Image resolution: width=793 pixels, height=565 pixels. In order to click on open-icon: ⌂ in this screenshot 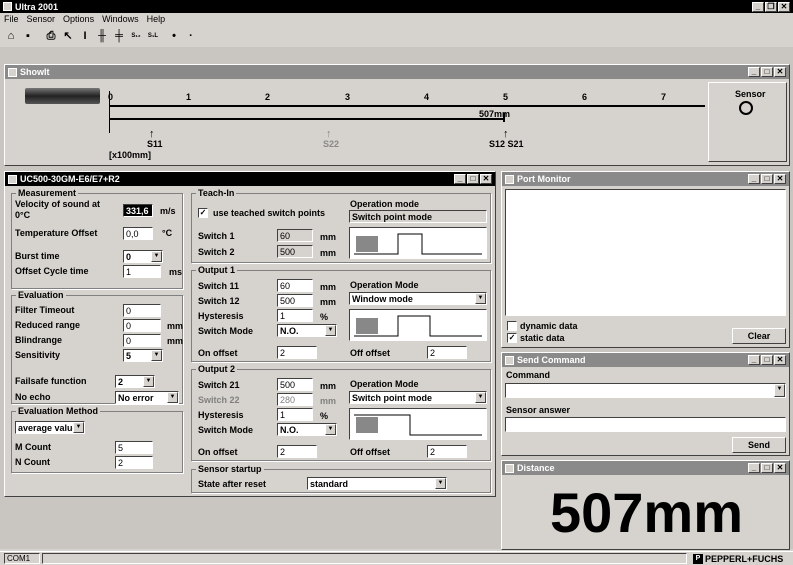, I will do `click(11, 36)`.